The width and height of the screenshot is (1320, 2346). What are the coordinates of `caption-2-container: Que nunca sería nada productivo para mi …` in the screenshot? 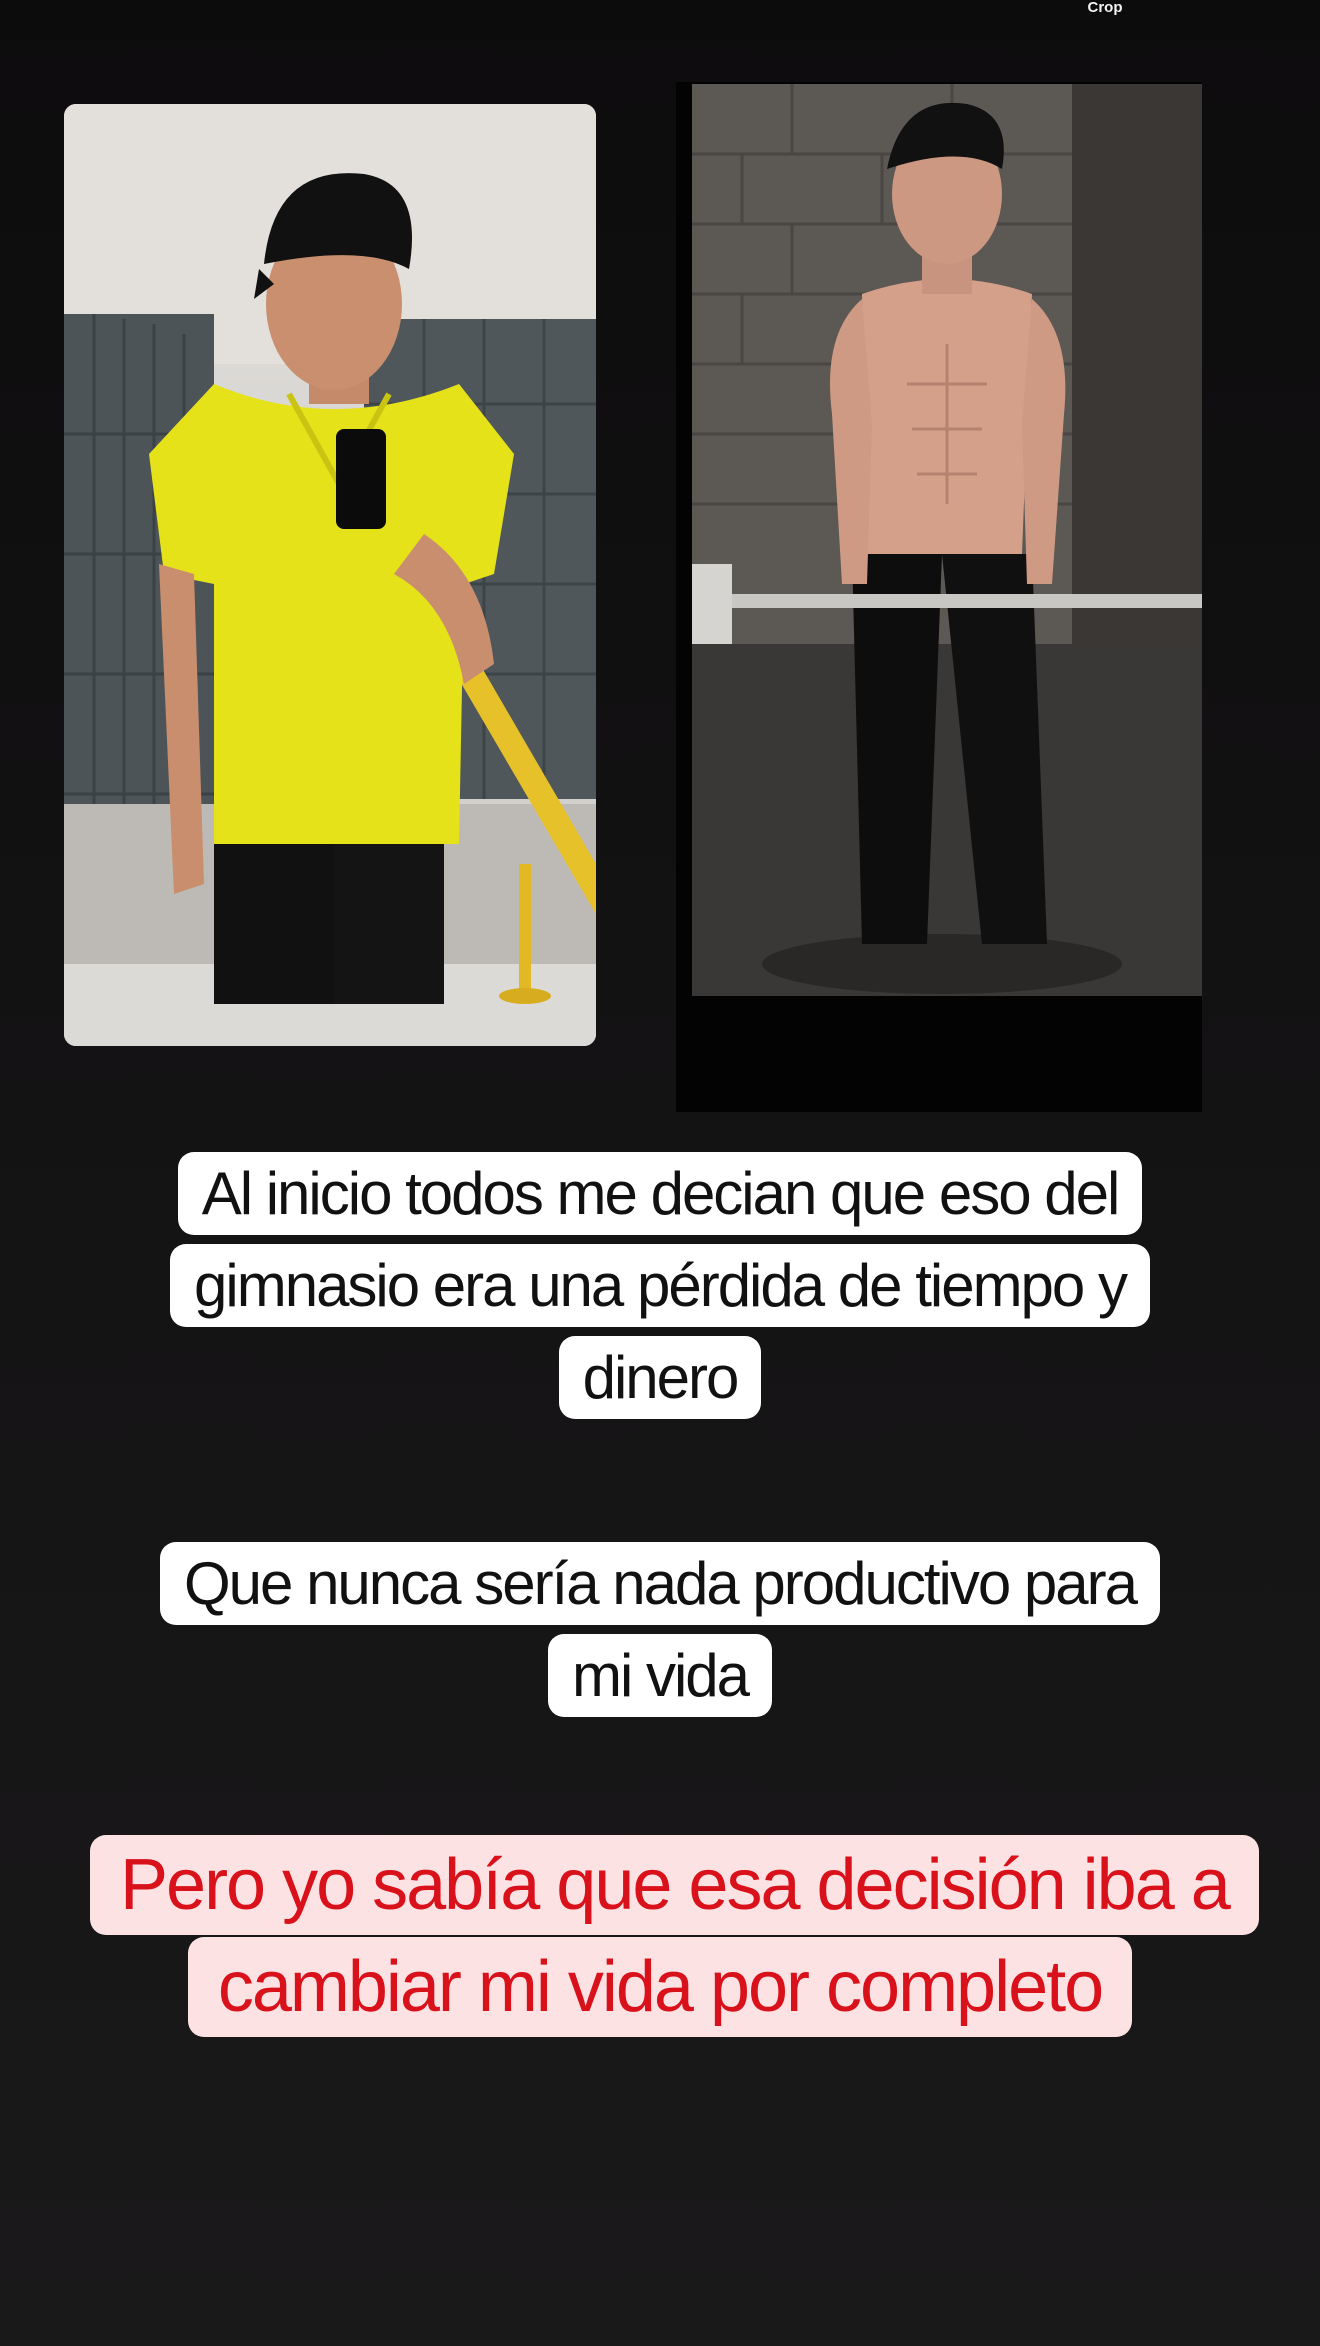 It's located at (660, 1630).